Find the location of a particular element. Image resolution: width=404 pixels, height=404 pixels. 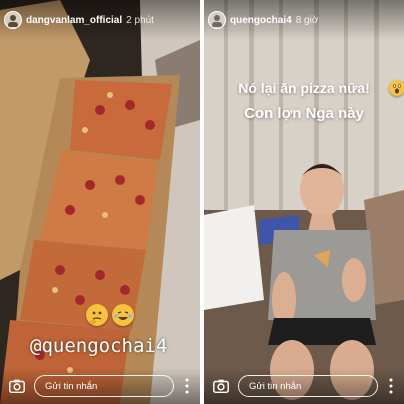

thinking-face-icon is located at coordinates (97, 315).